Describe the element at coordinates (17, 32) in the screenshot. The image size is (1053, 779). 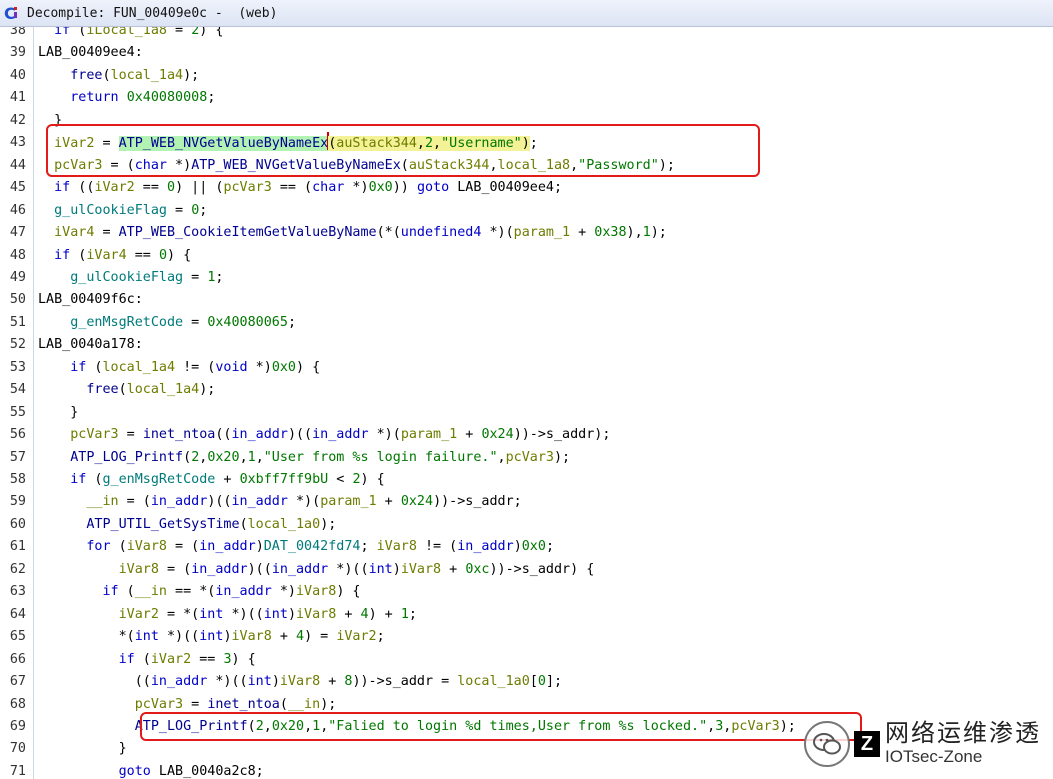
I see `line-number: 38` at that location.